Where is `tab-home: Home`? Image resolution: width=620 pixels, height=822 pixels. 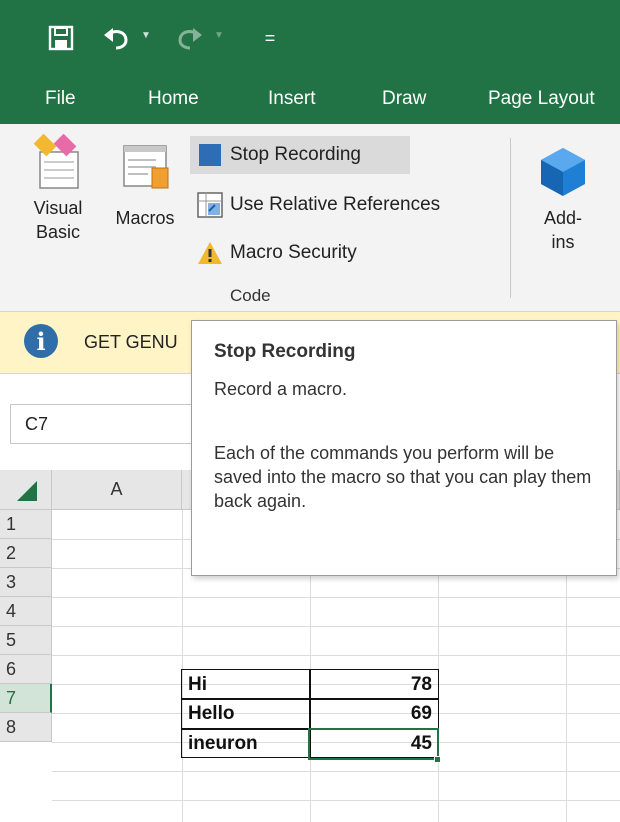
tab-home: Home is located at coordinates (173, 99).